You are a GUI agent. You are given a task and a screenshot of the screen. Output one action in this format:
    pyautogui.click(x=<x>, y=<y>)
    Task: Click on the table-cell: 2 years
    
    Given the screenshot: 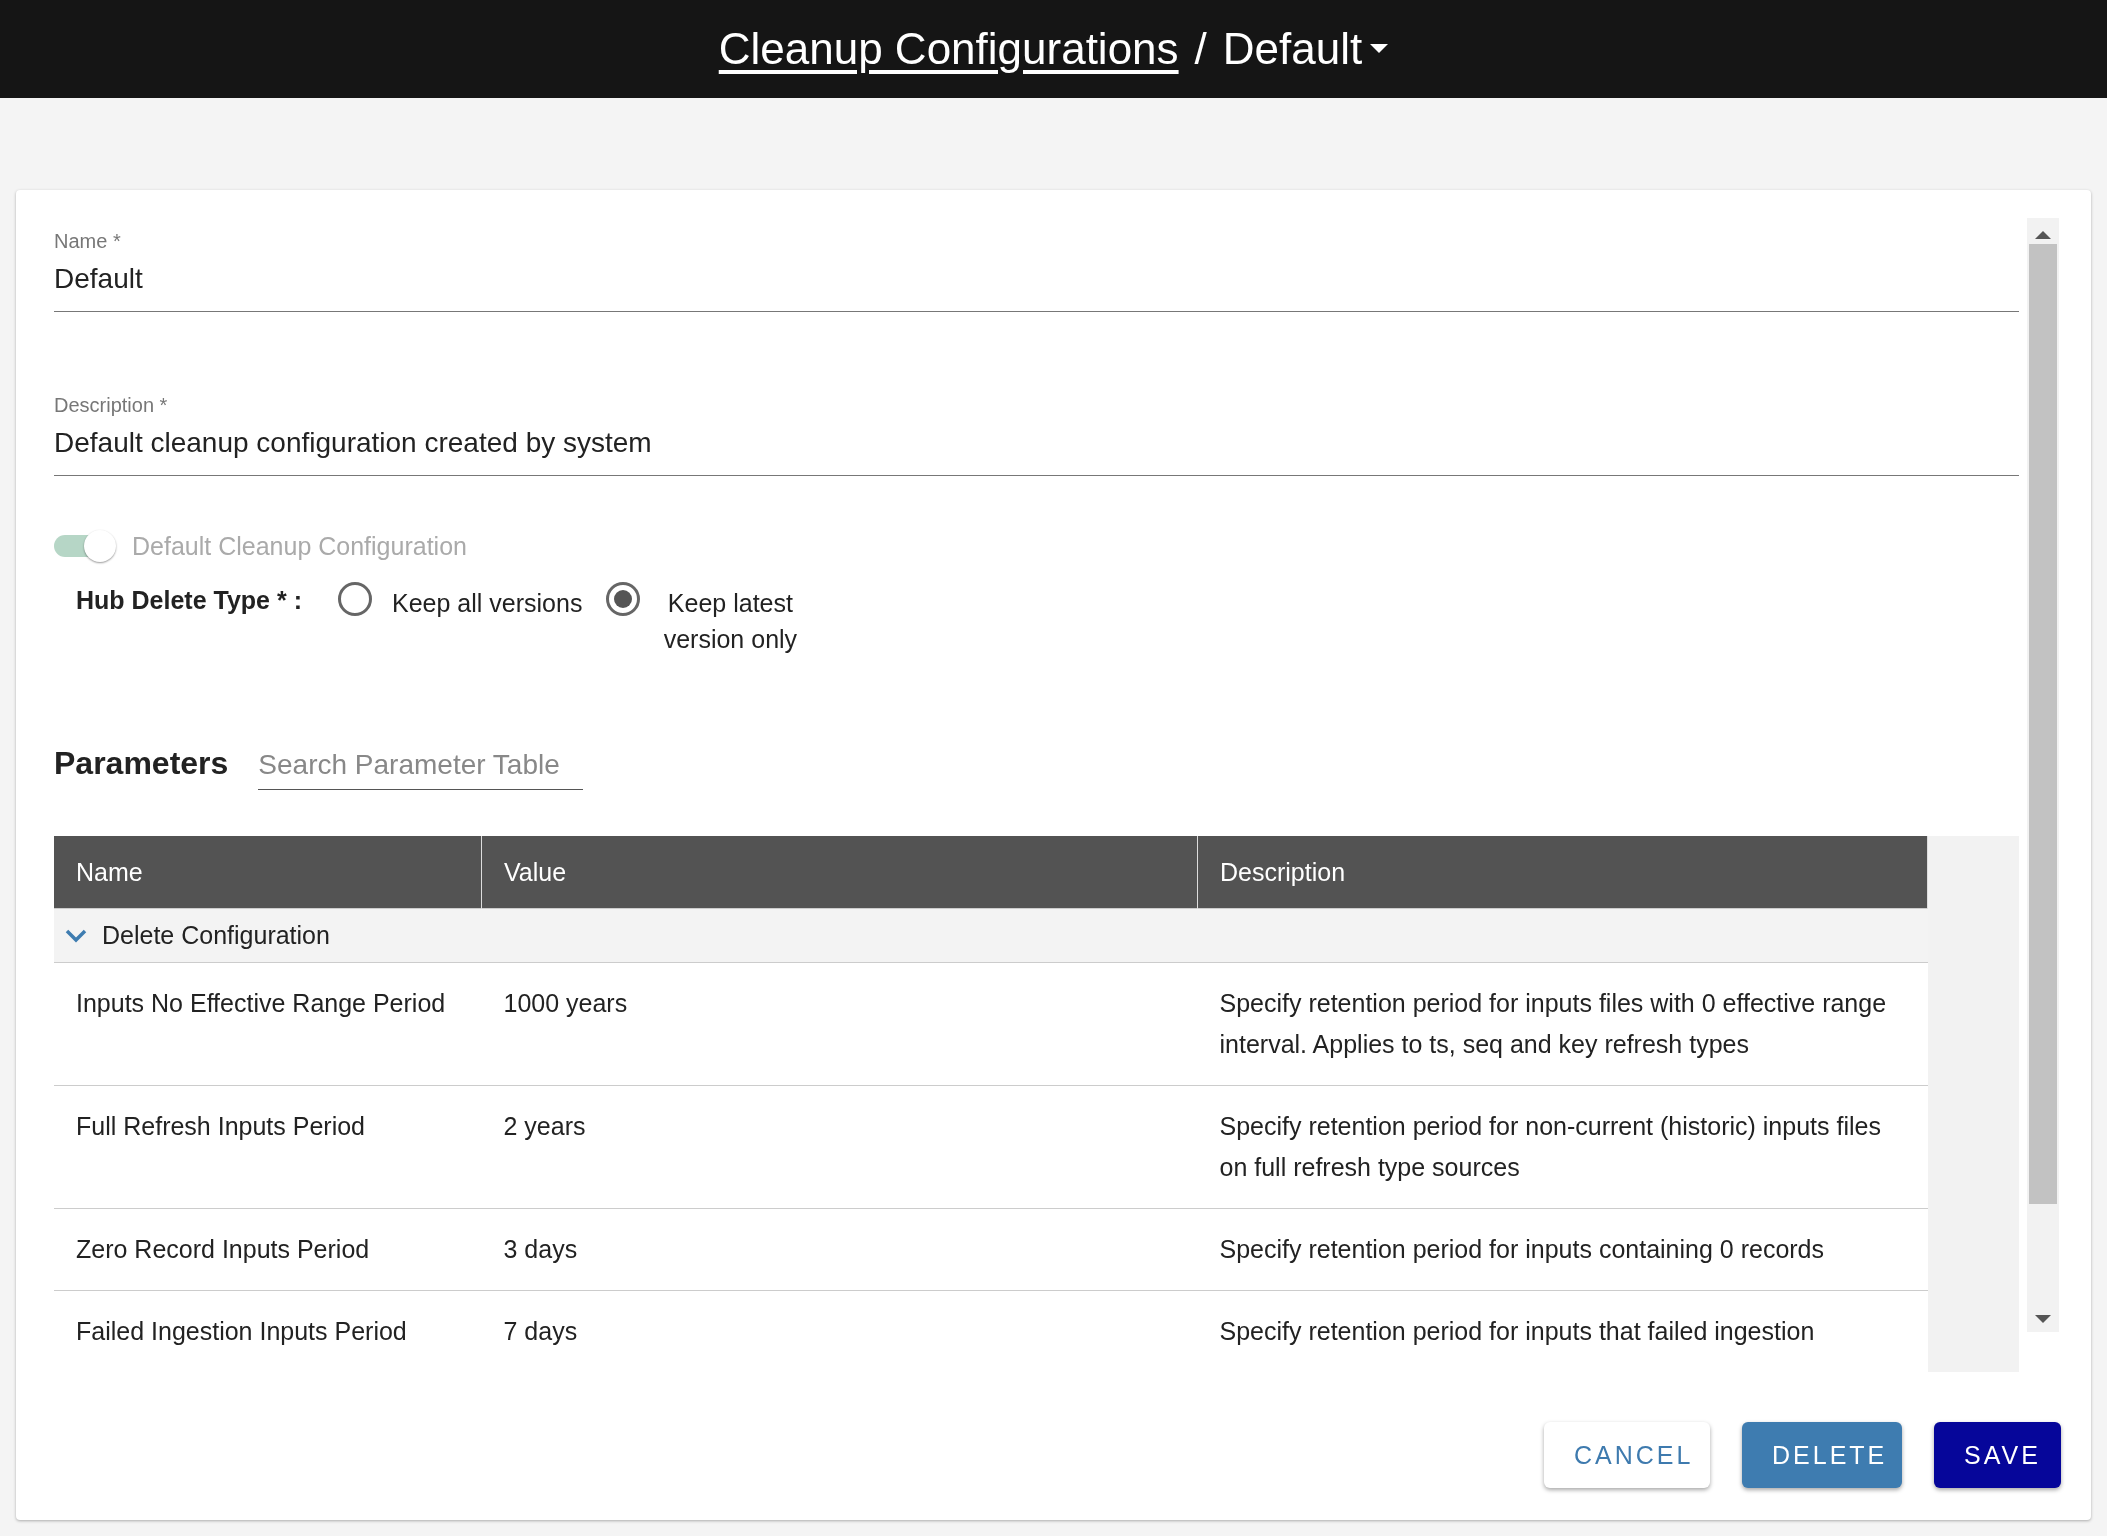 What is the action you would take?
    pyautogui.click(x=839, y=1147)
    